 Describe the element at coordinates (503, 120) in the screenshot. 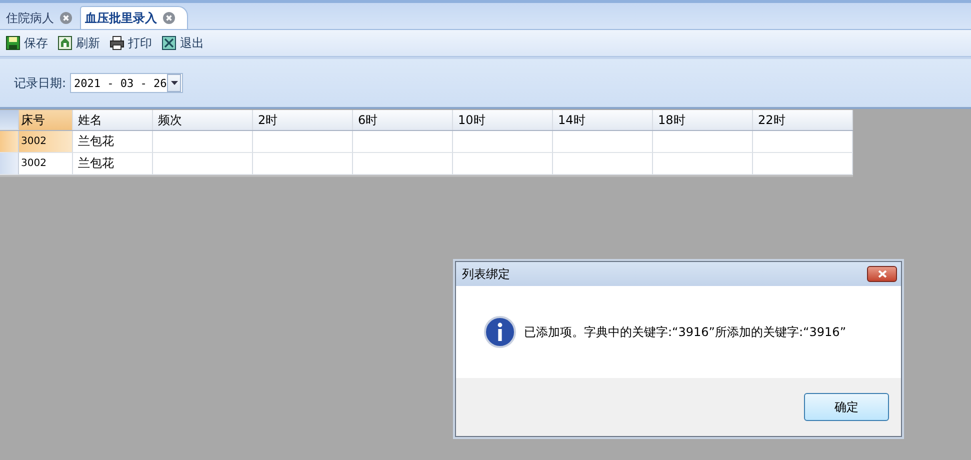

I see `column-header: 10时` at that location.